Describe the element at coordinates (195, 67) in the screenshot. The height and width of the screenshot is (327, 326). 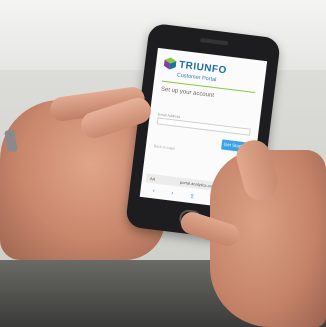
I see `logo-row: TRIUNFO` at that location.